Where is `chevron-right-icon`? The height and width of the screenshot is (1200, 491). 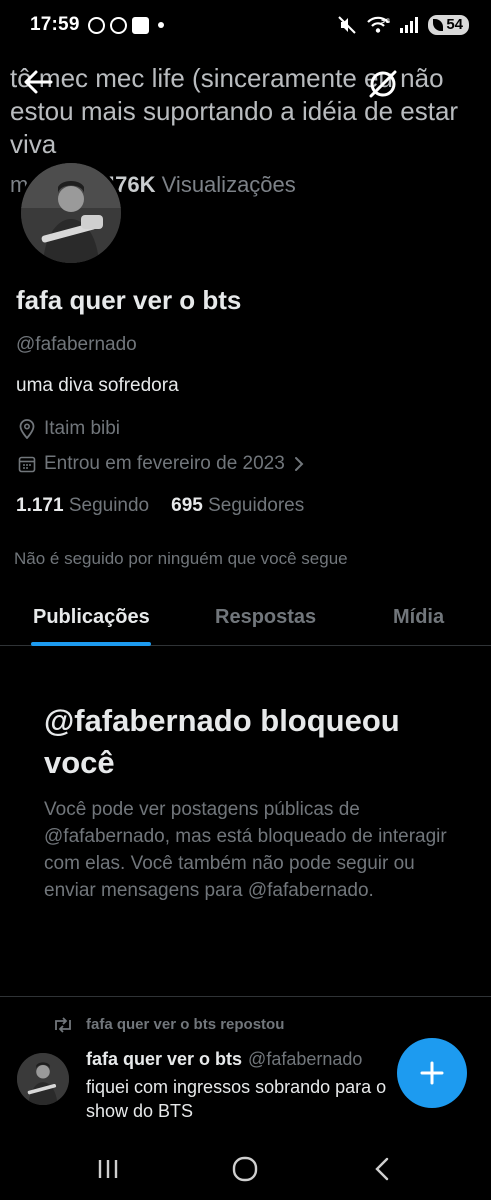 chevron-right-icon is located at coordinates (299, 464).